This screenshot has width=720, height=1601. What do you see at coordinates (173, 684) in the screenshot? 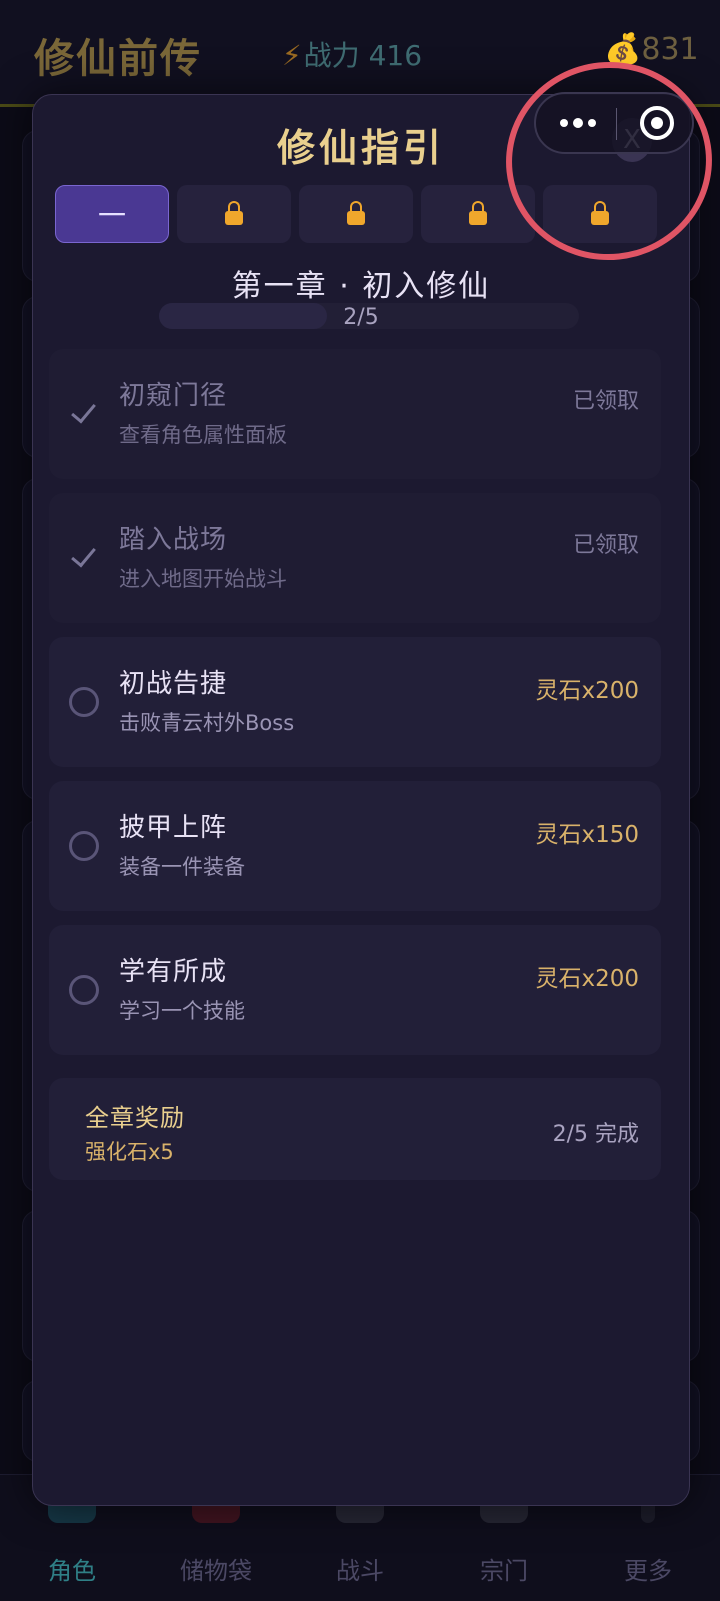
I see `task-name: 初战告捷` at bounding box center [173, 684].